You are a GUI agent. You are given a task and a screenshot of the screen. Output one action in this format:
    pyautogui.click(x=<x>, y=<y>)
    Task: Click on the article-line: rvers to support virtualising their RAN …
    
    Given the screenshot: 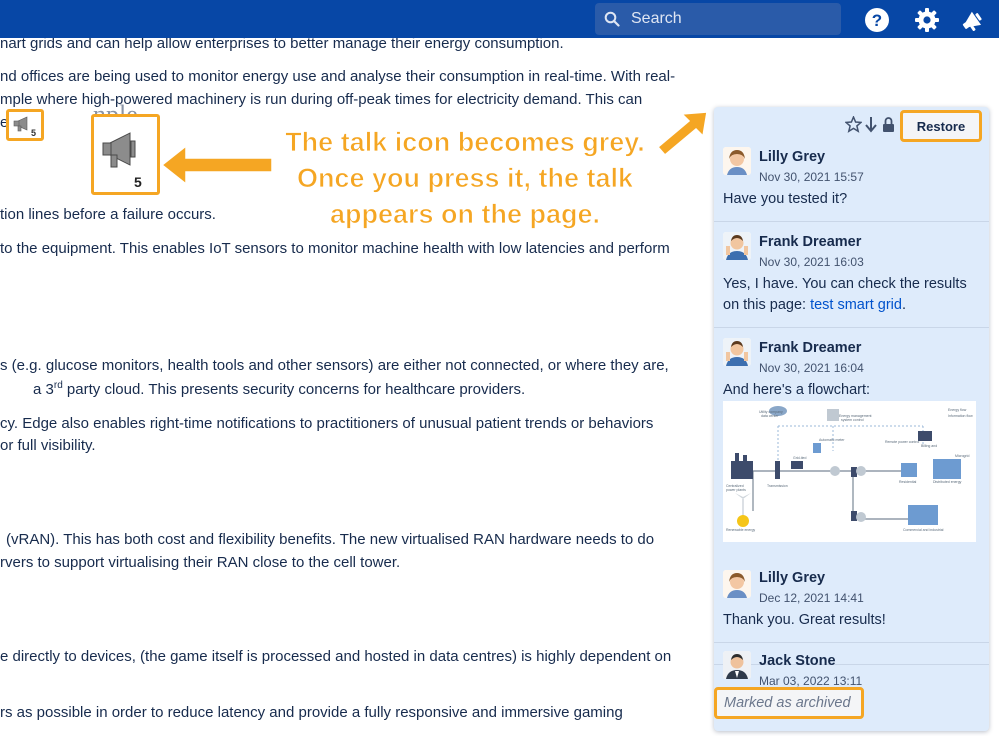 What is the action you would take?
    pyautogui.click(x=200, y=562)
    